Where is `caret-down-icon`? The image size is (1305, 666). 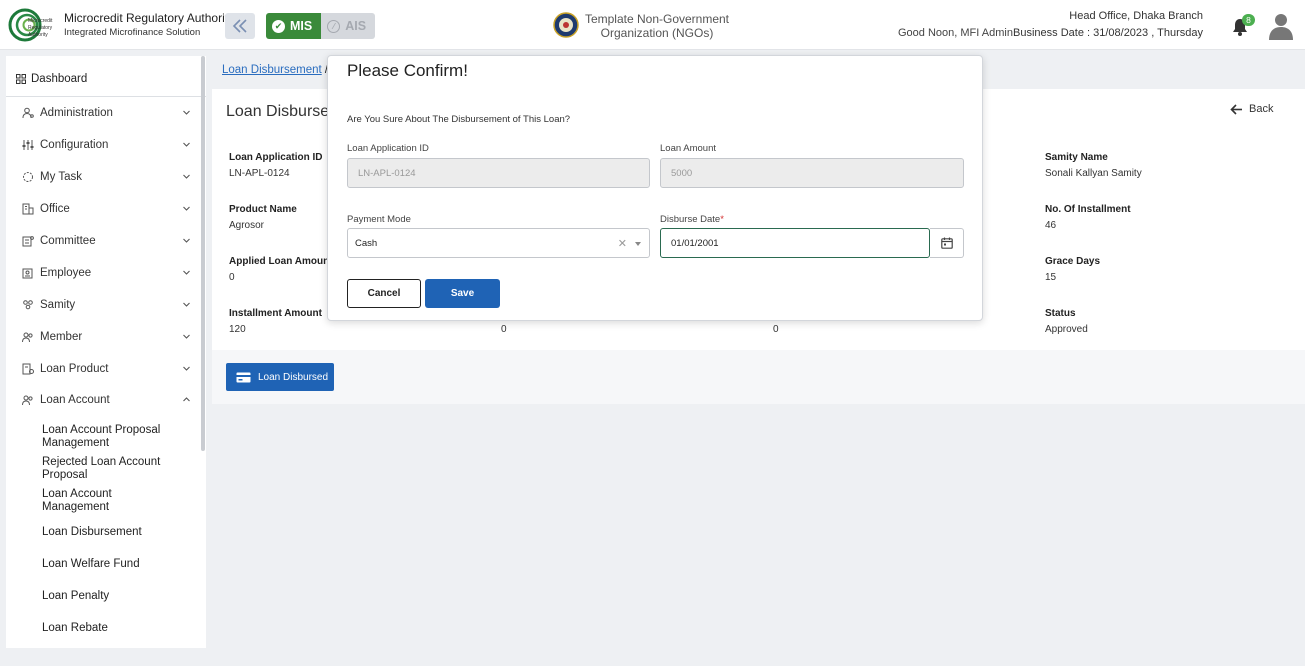
caret-down-icon is located at coordinates (638, 244).